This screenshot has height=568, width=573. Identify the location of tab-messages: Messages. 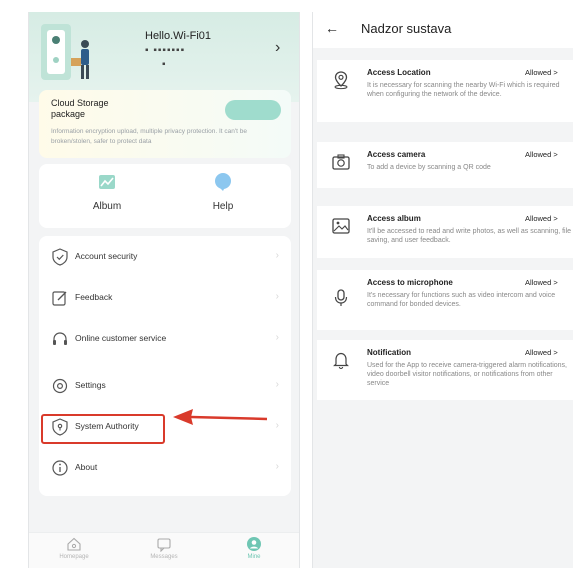
(164, 548).